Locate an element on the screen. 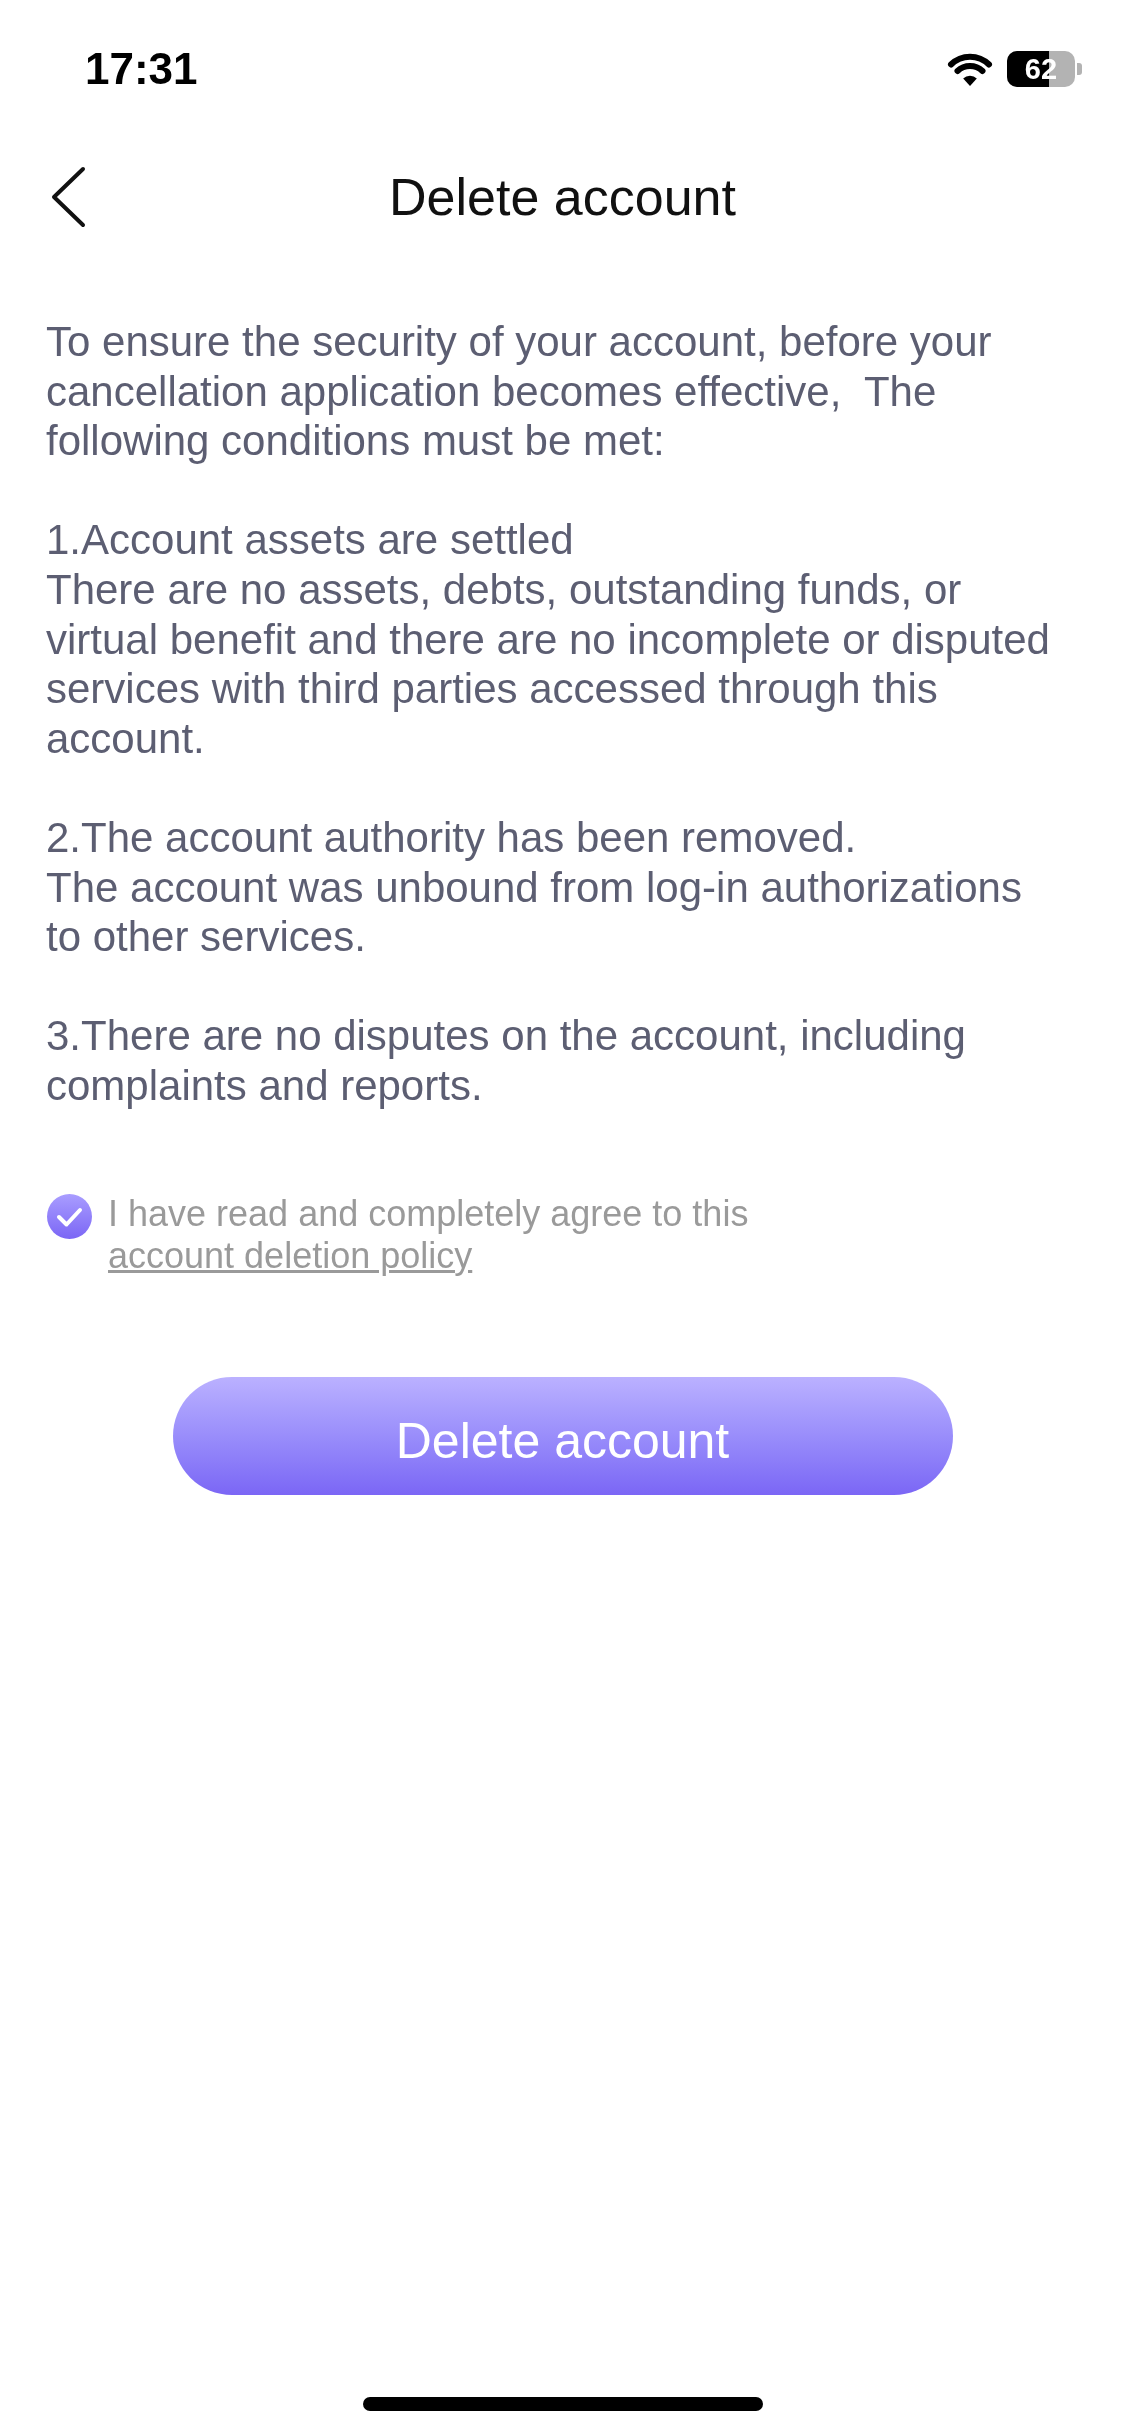 The image size is (1125, 2436). condition-description: The account was unbound from log-in authorizations to other services. is located at coordinates (534, 912).